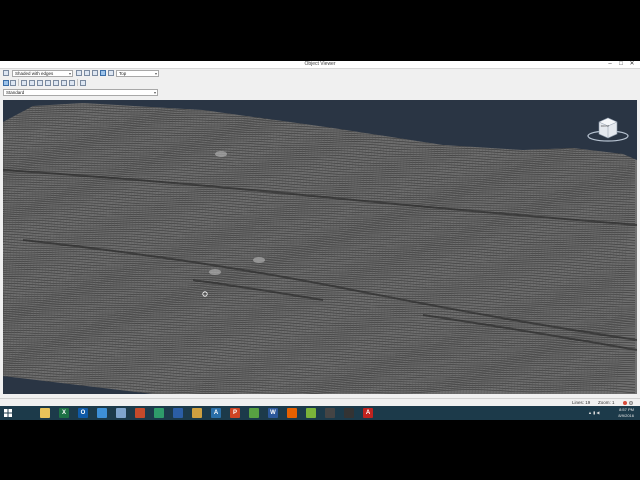  I want to click on close-button: ✕, so click(632, 64).